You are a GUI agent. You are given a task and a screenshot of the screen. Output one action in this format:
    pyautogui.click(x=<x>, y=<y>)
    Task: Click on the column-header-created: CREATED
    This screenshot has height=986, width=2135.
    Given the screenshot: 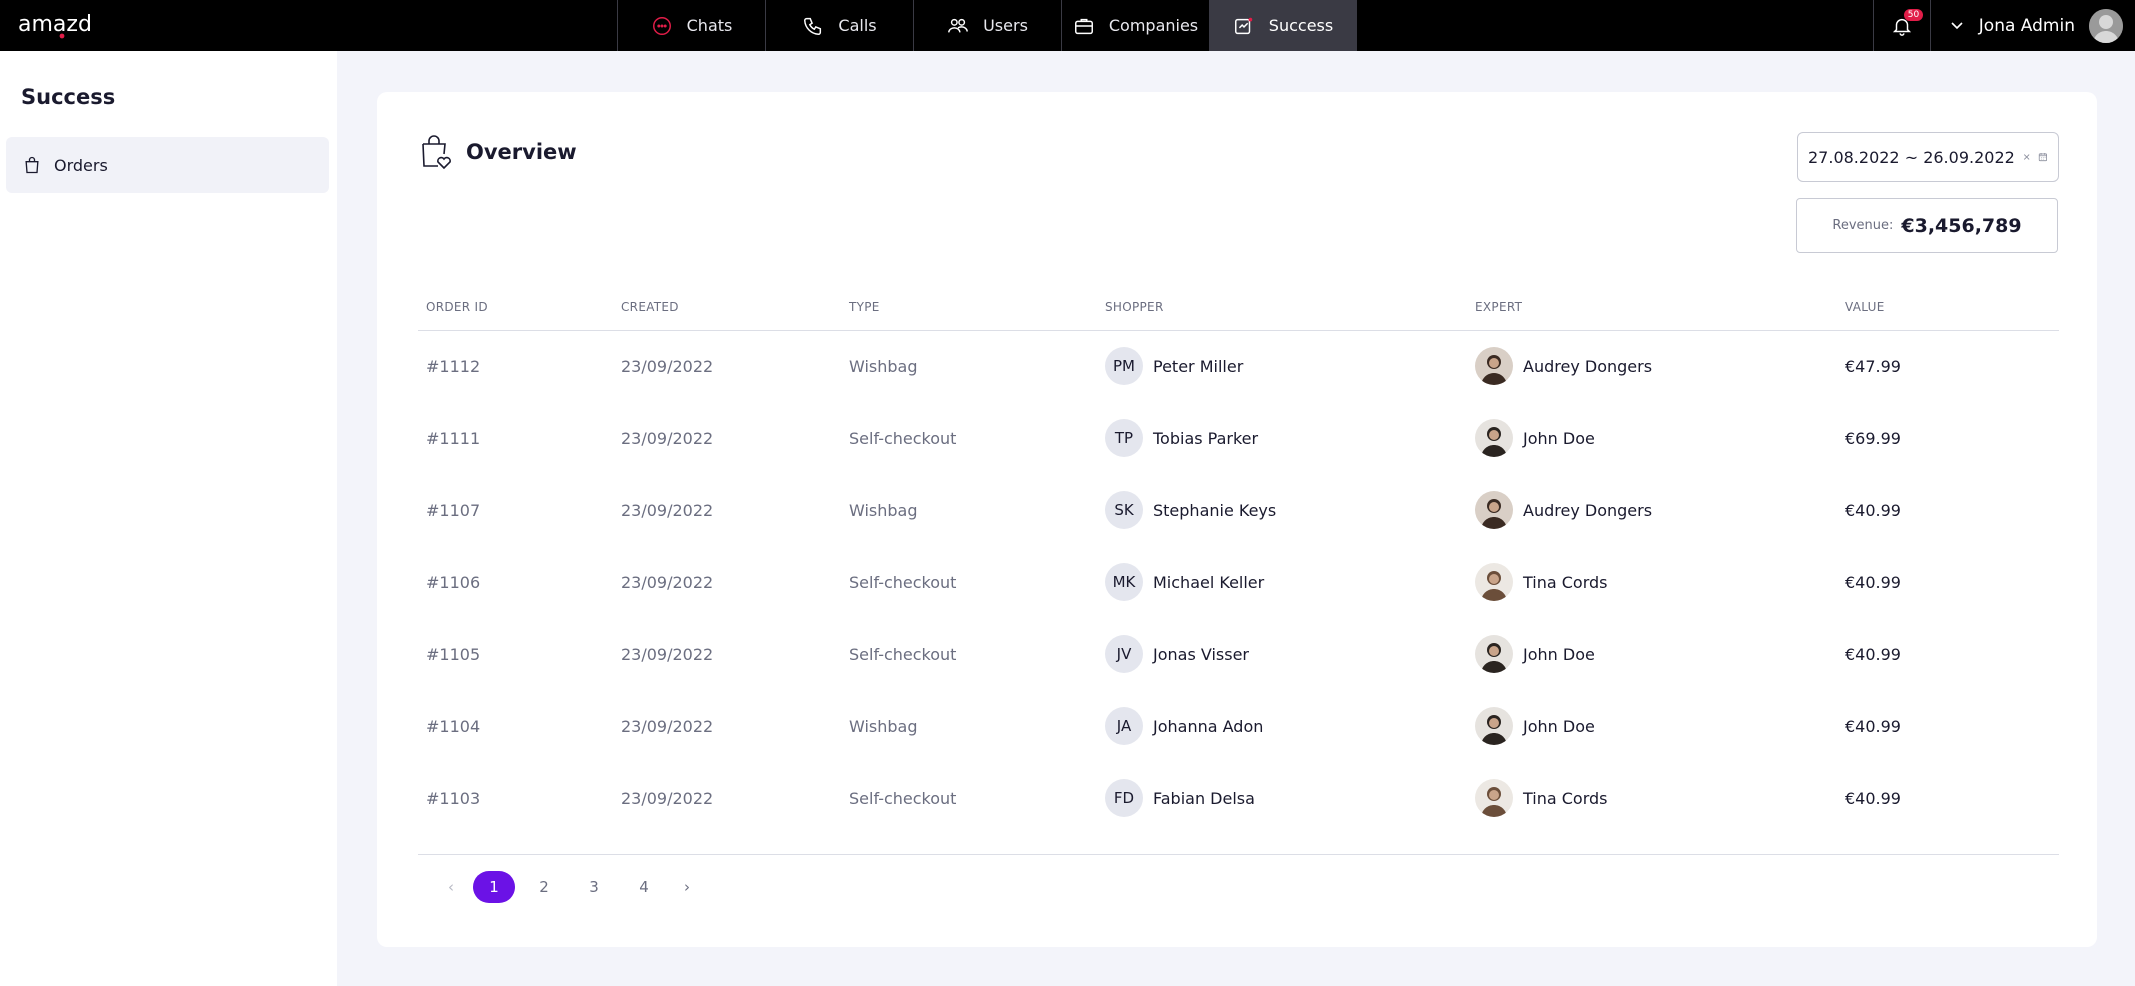 What is the action you would take?
    pyautogui.click(x=727, y=307)
    